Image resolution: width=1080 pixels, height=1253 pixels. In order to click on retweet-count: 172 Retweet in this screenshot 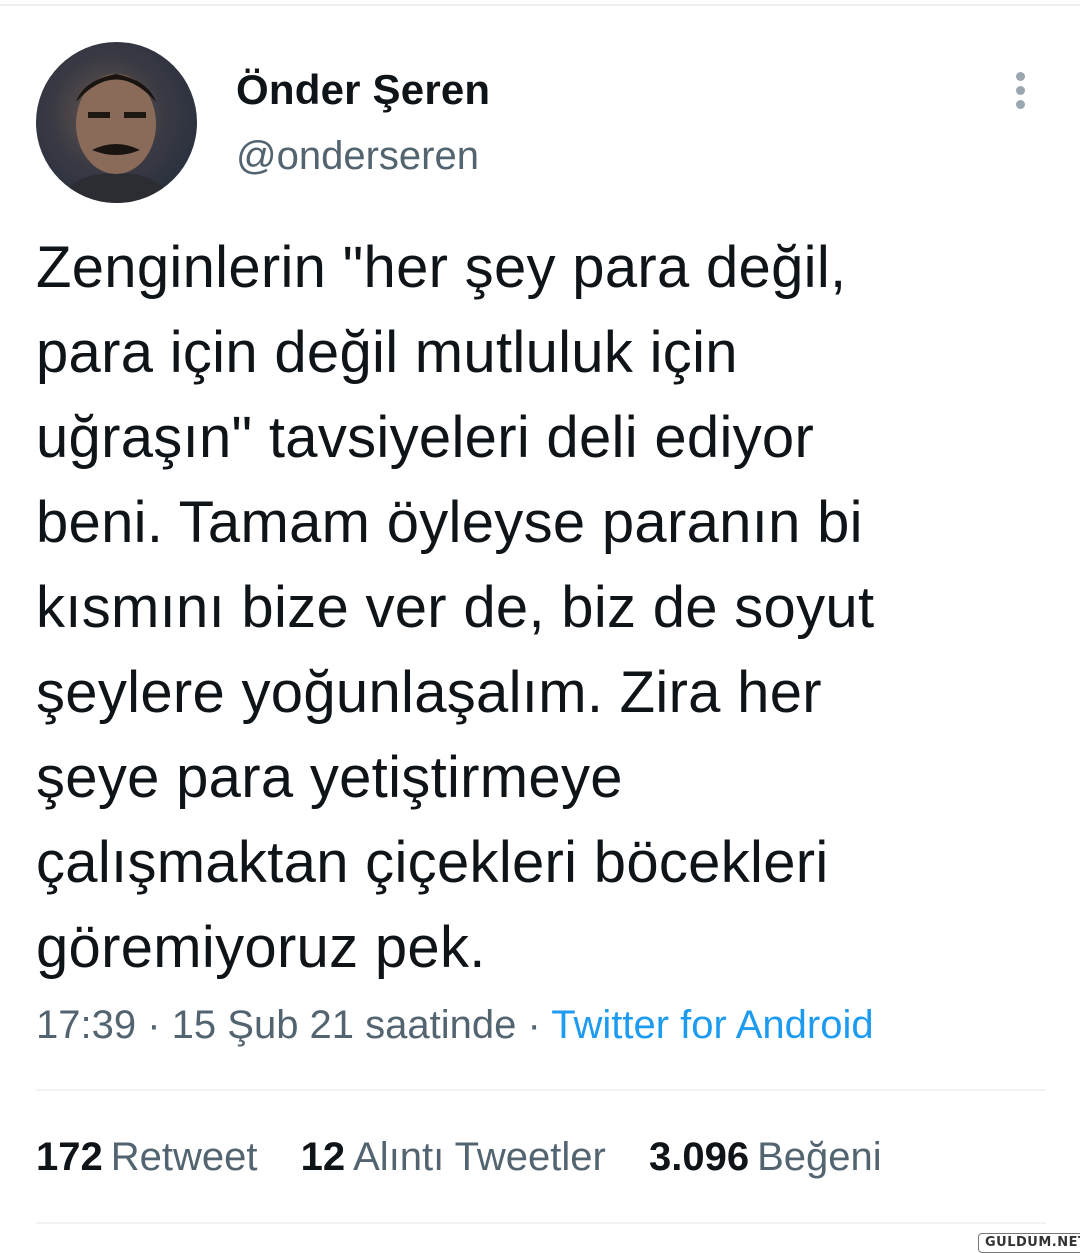, I will do `click(147, 1157)`.